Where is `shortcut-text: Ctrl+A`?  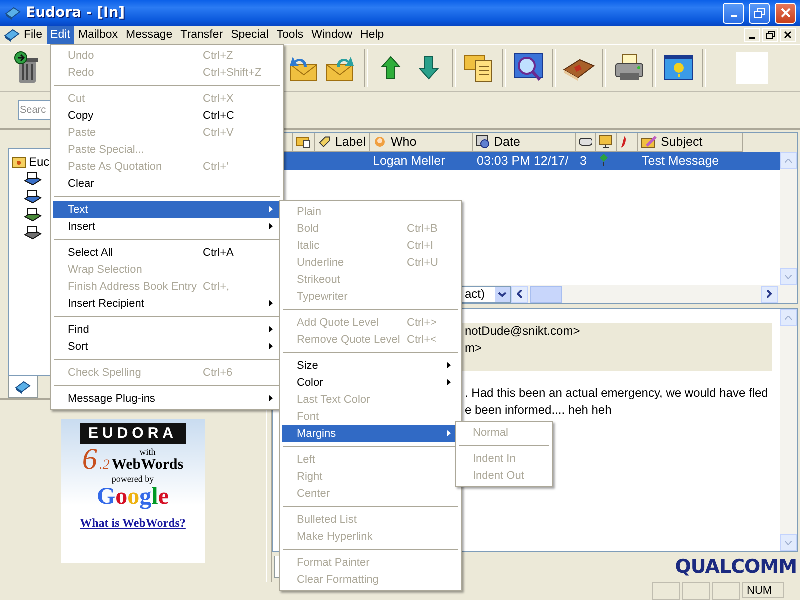 shortcut-text: Ctrl+A is located at coordinates (219, 252).